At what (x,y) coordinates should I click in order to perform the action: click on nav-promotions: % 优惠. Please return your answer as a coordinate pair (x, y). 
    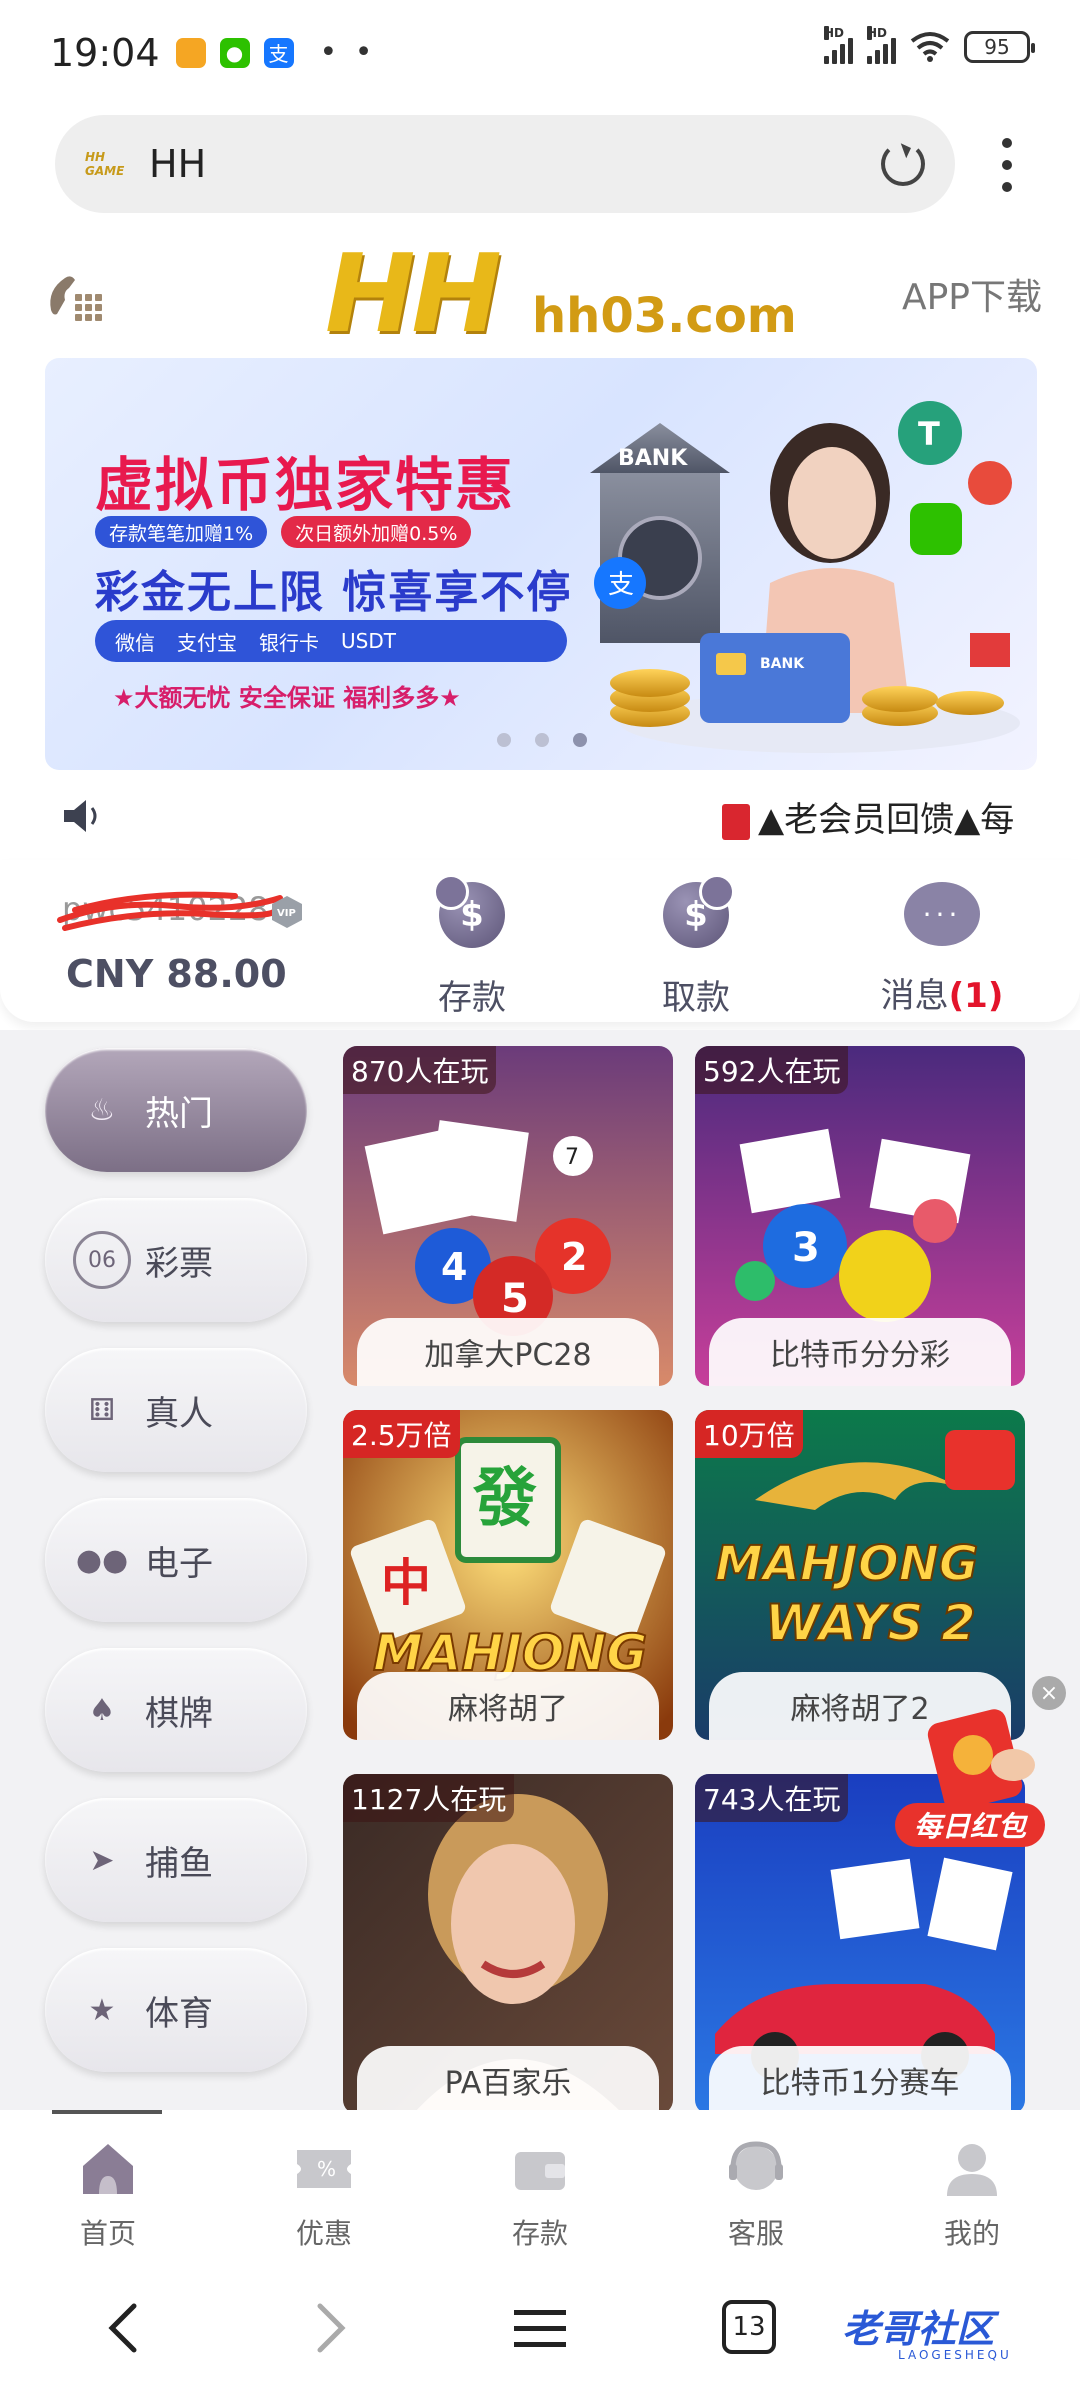
    Looking at the image, I should click on (324, 2190).